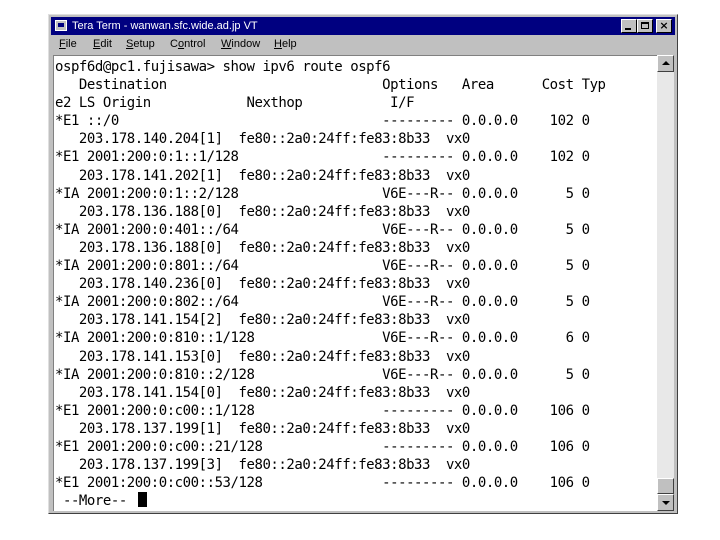  Describe the element at coordinates (665, 283) in the screenshot. I see `vertical-scrollbar` at that location.